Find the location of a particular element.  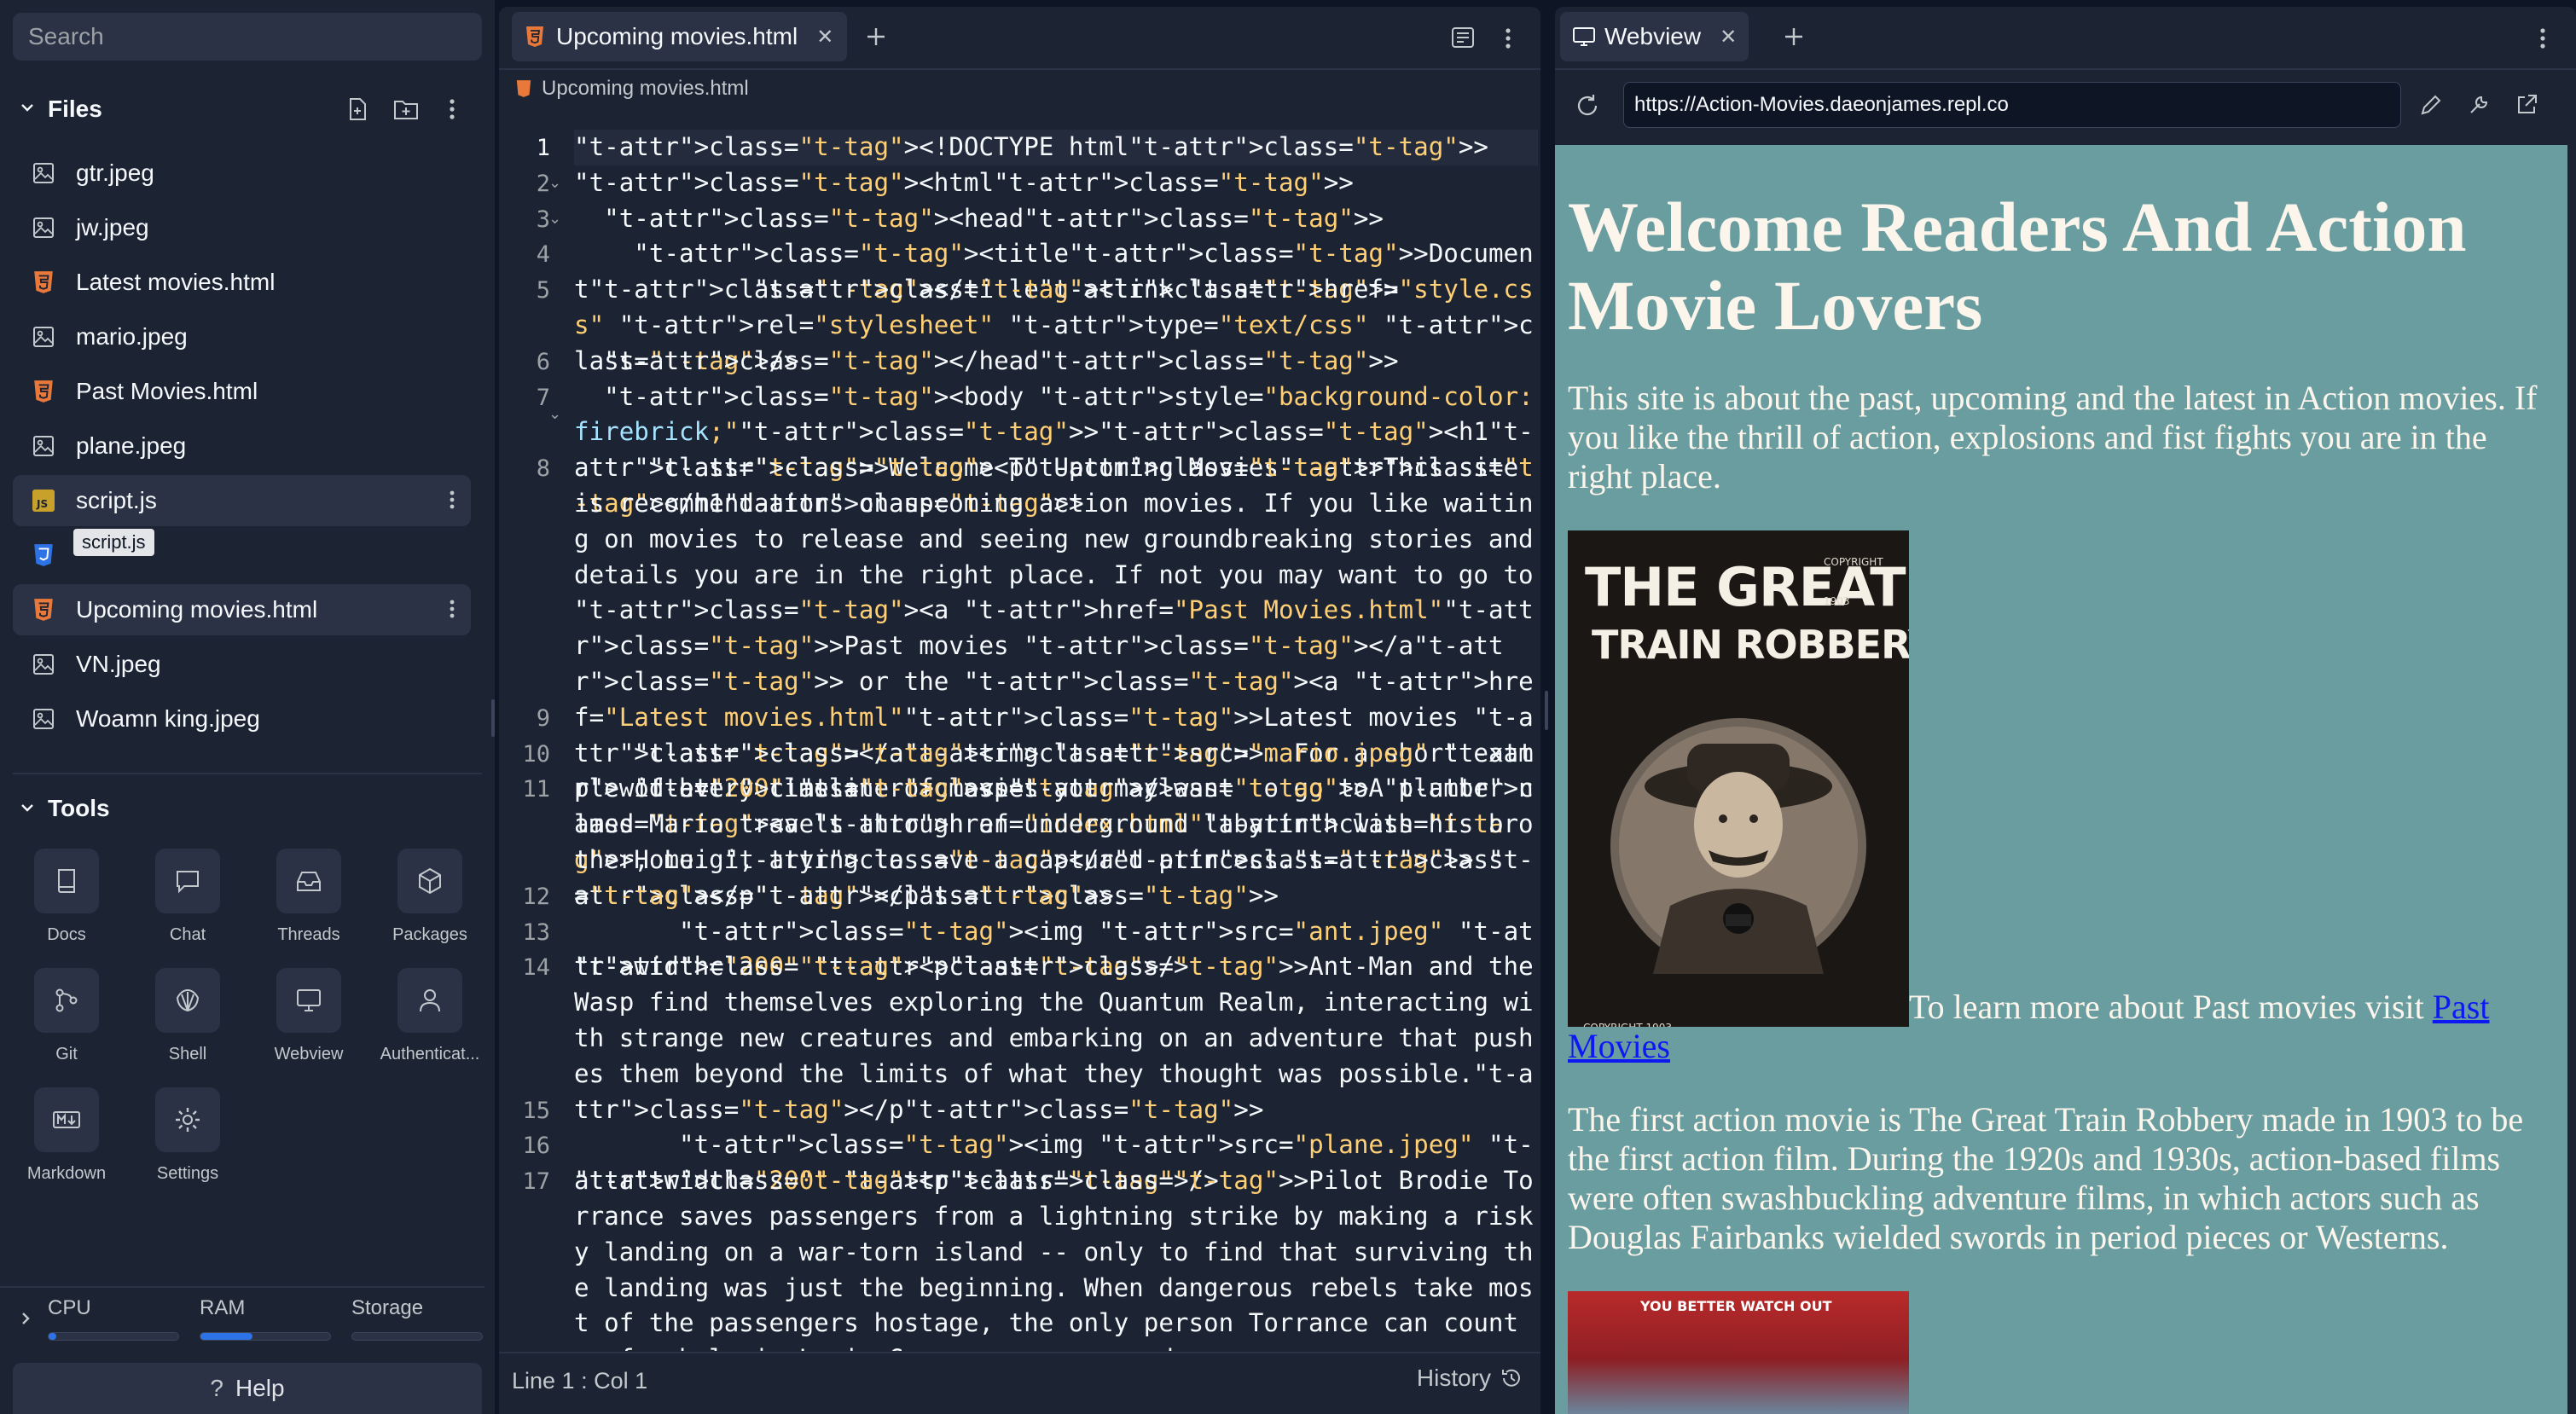

tool-label: Markdown is located at coordinates (66, 1173).